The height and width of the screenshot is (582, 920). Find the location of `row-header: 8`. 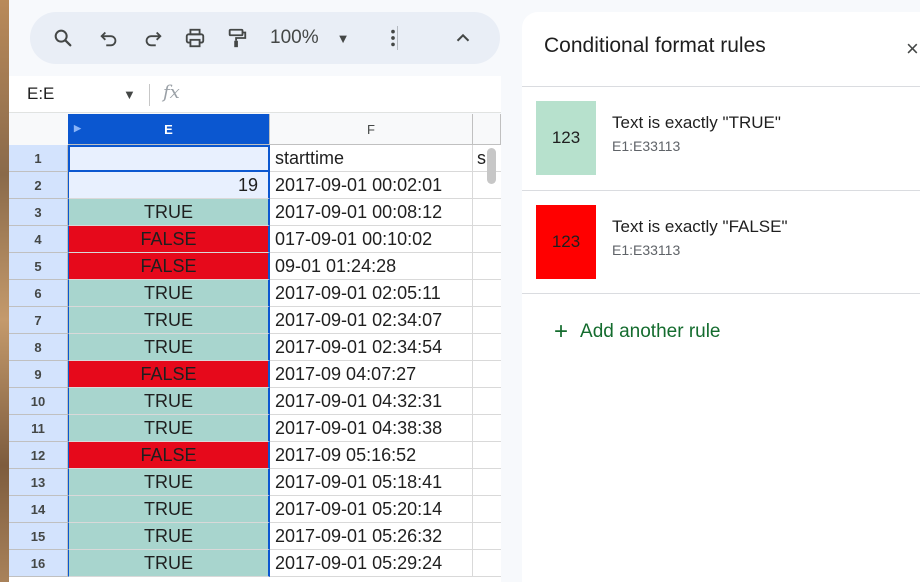

row-header: 8 is located at coordinates (38, 347).